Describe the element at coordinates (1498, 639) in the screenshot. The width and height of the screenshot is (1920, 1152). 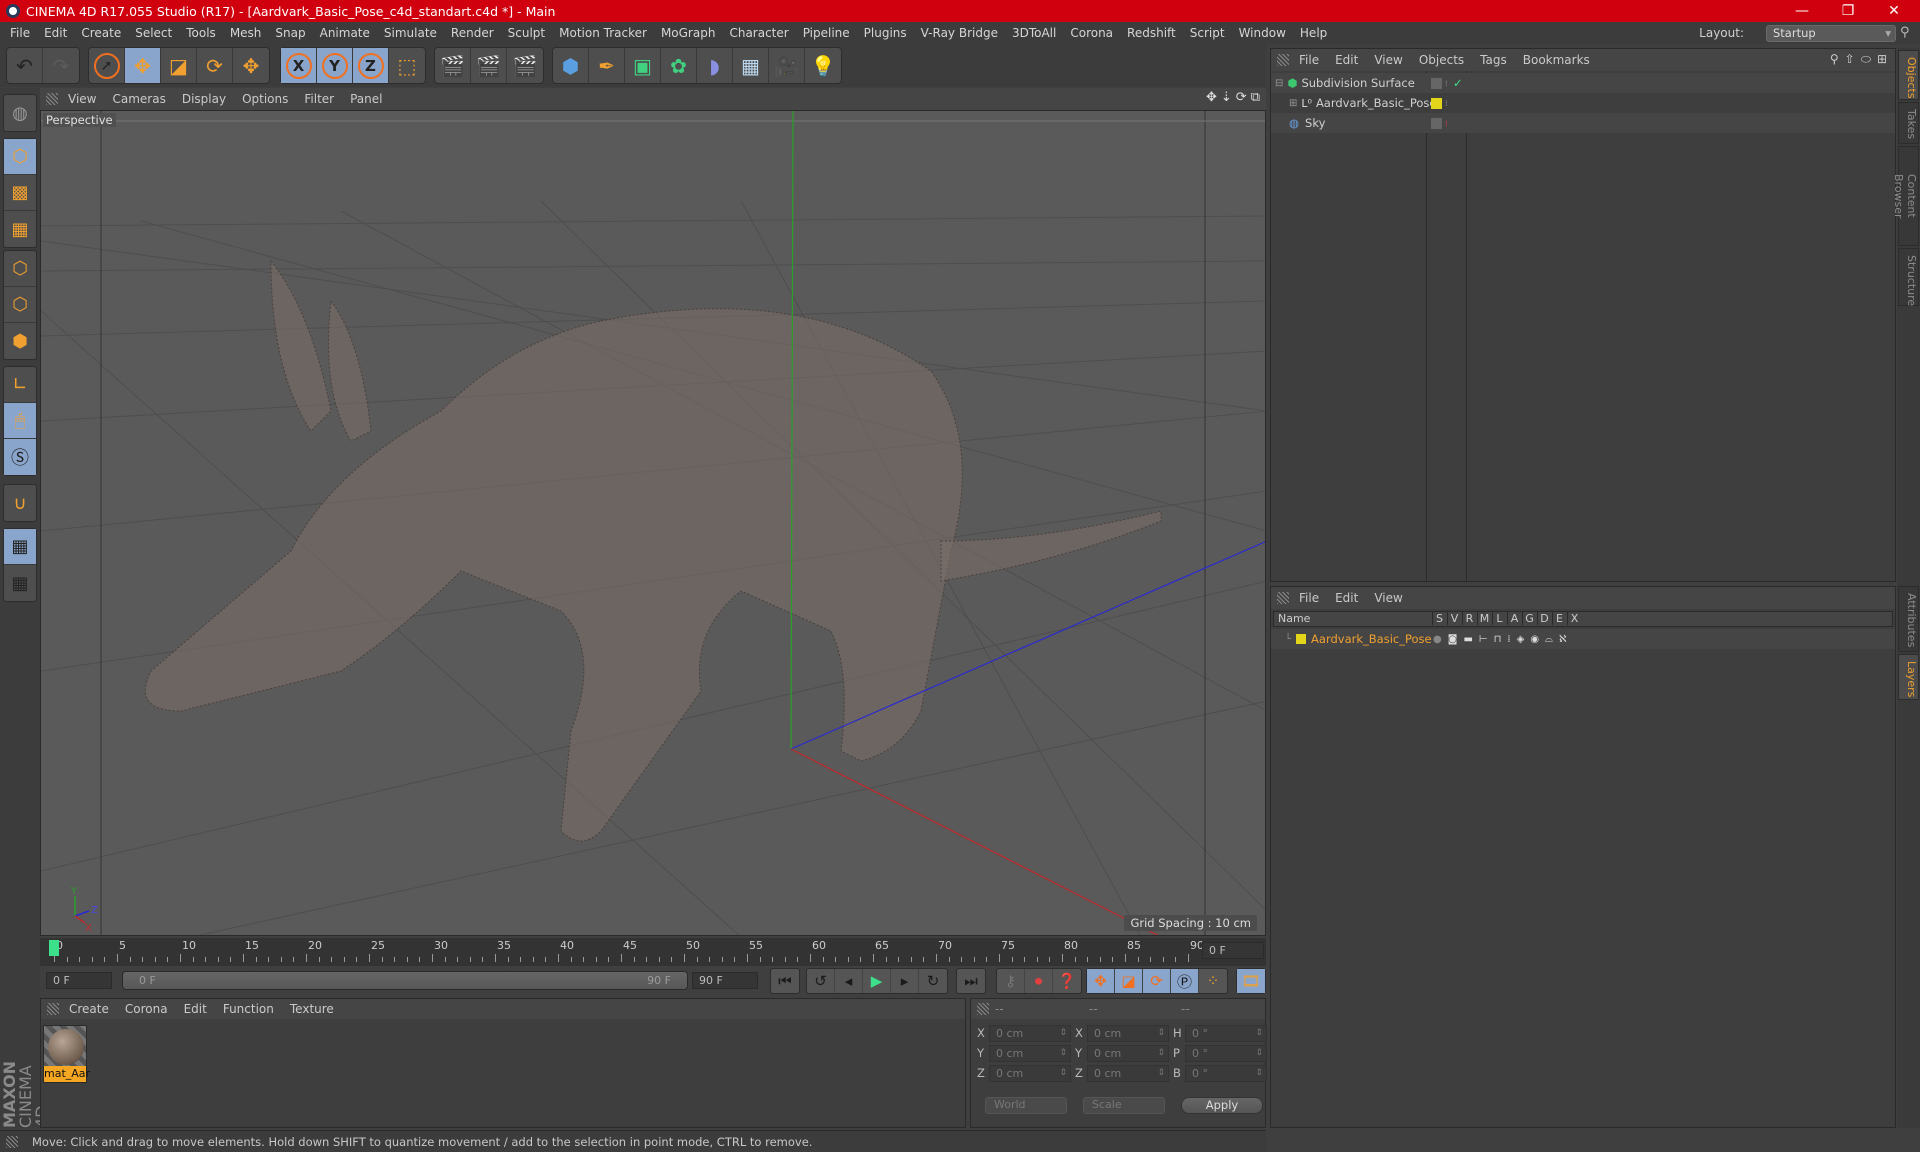
I see `lock-toggle-icon: ⊓` at that location.